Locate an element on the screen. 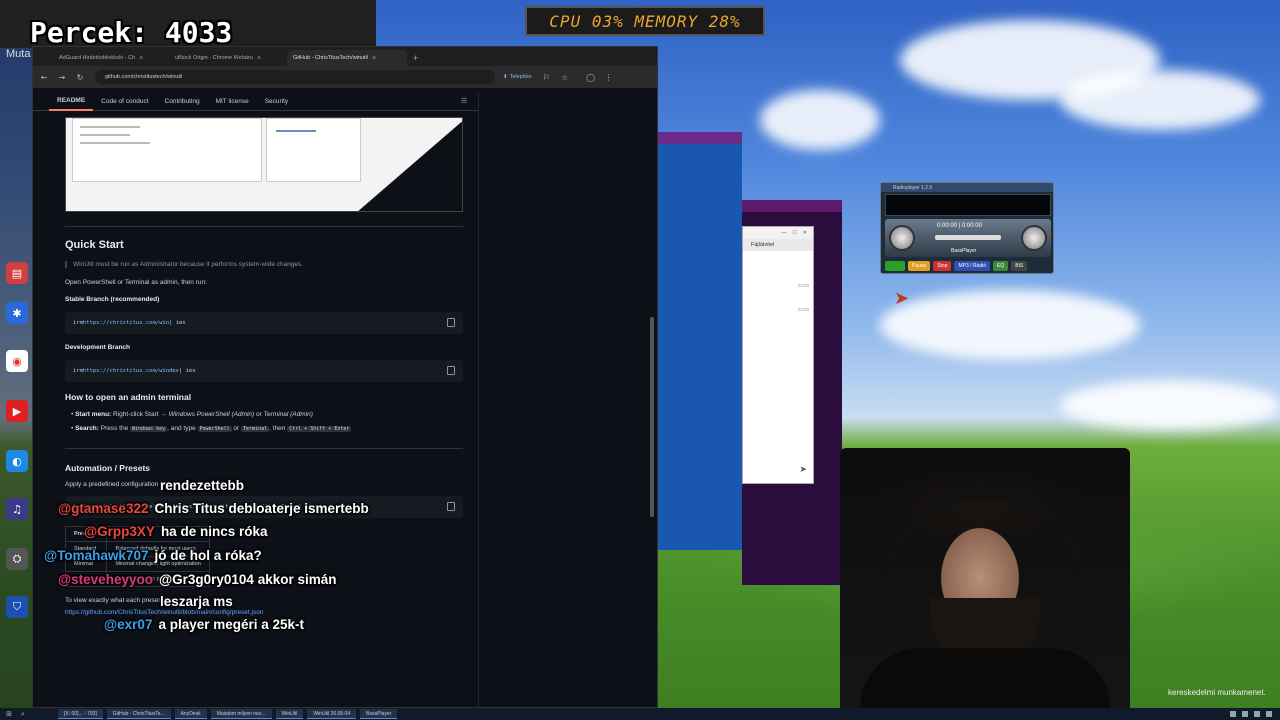  send-icon: ➤ is located at coordinates (803, 470).